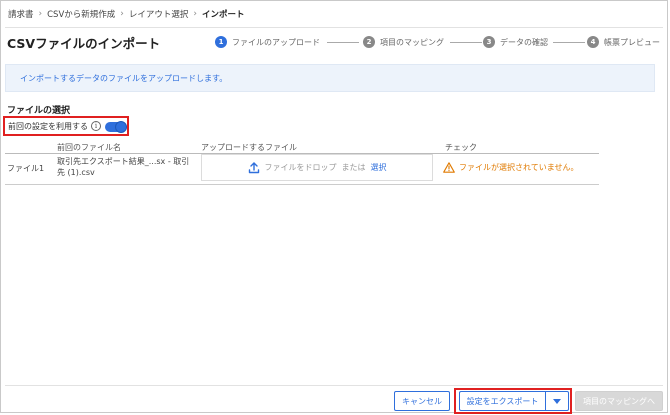  I want to click on step-mapping: 2 項目のマッピング, so click(403, 42).